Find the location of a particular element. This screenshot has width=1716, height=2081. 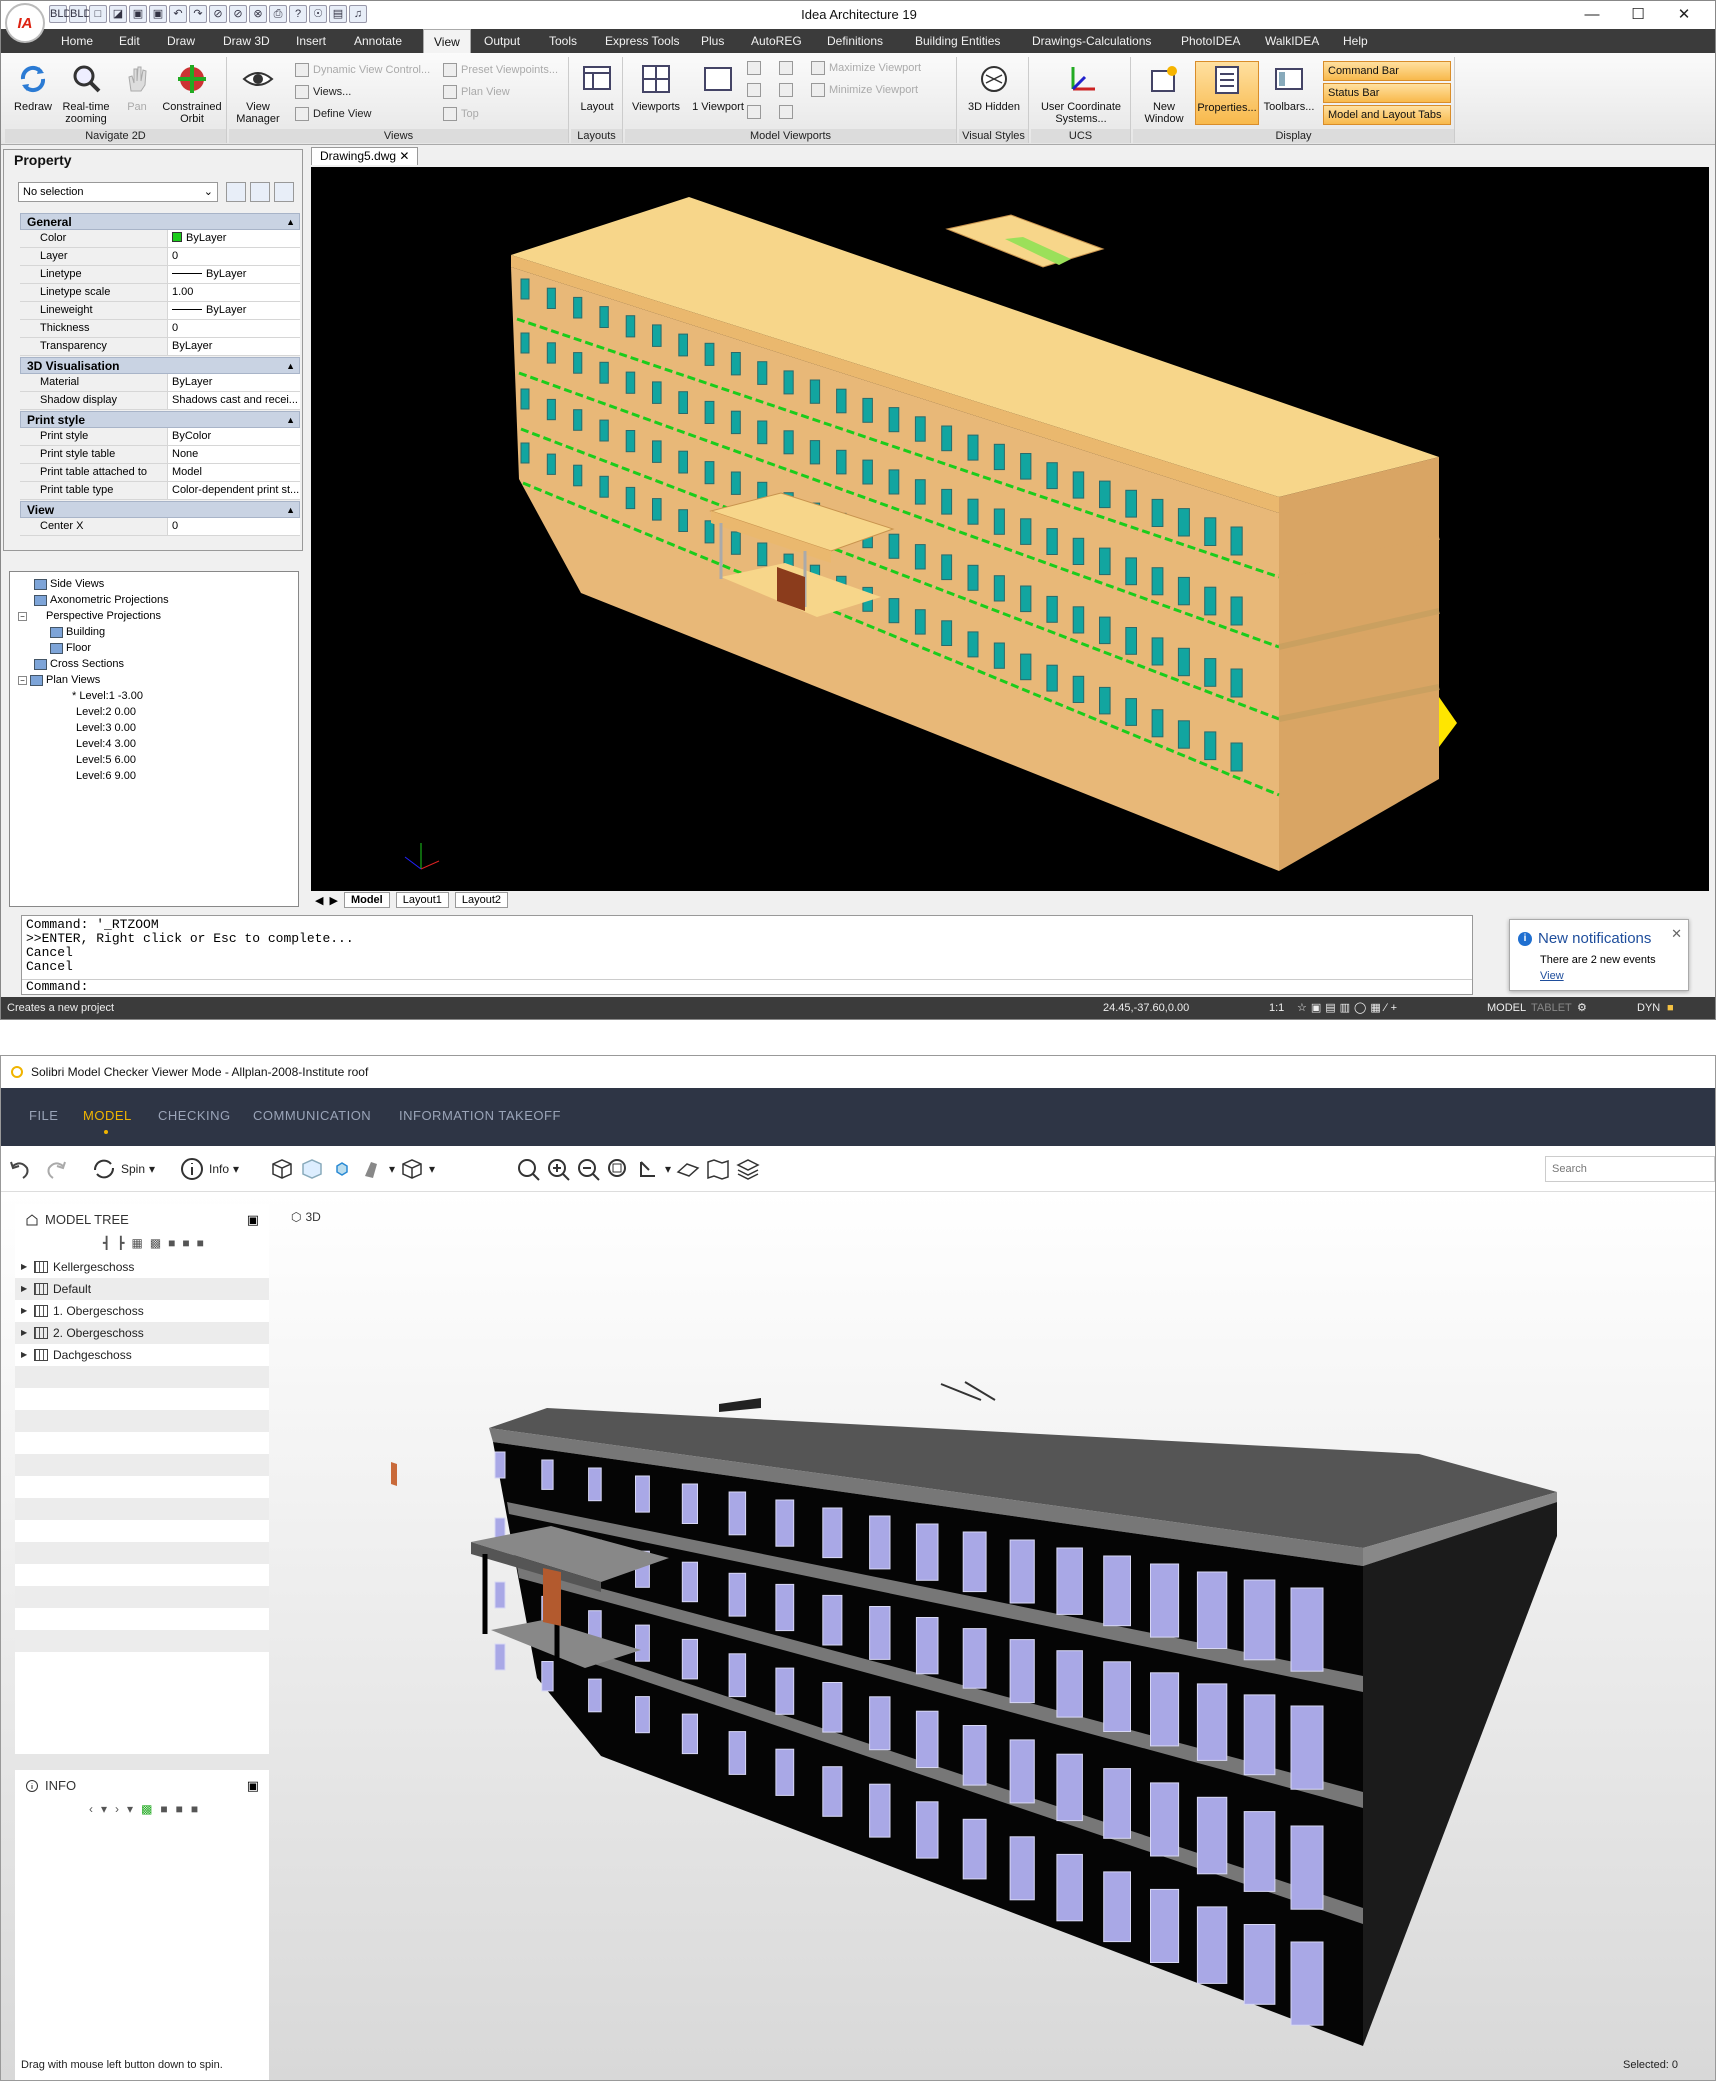

tree-floor: Floor is located at coordinates (70, 648).